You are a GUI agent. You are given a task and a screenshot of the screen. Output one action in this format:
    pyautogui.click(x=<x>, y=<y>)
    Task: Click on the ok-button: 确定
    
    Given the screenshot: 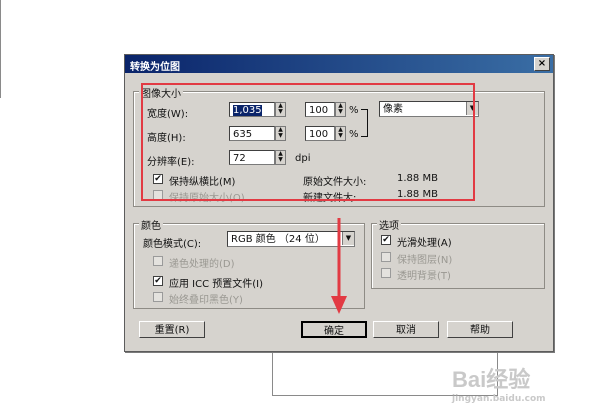 What is the action you would take?
    pyautogui.click(x=334, y=329)
    